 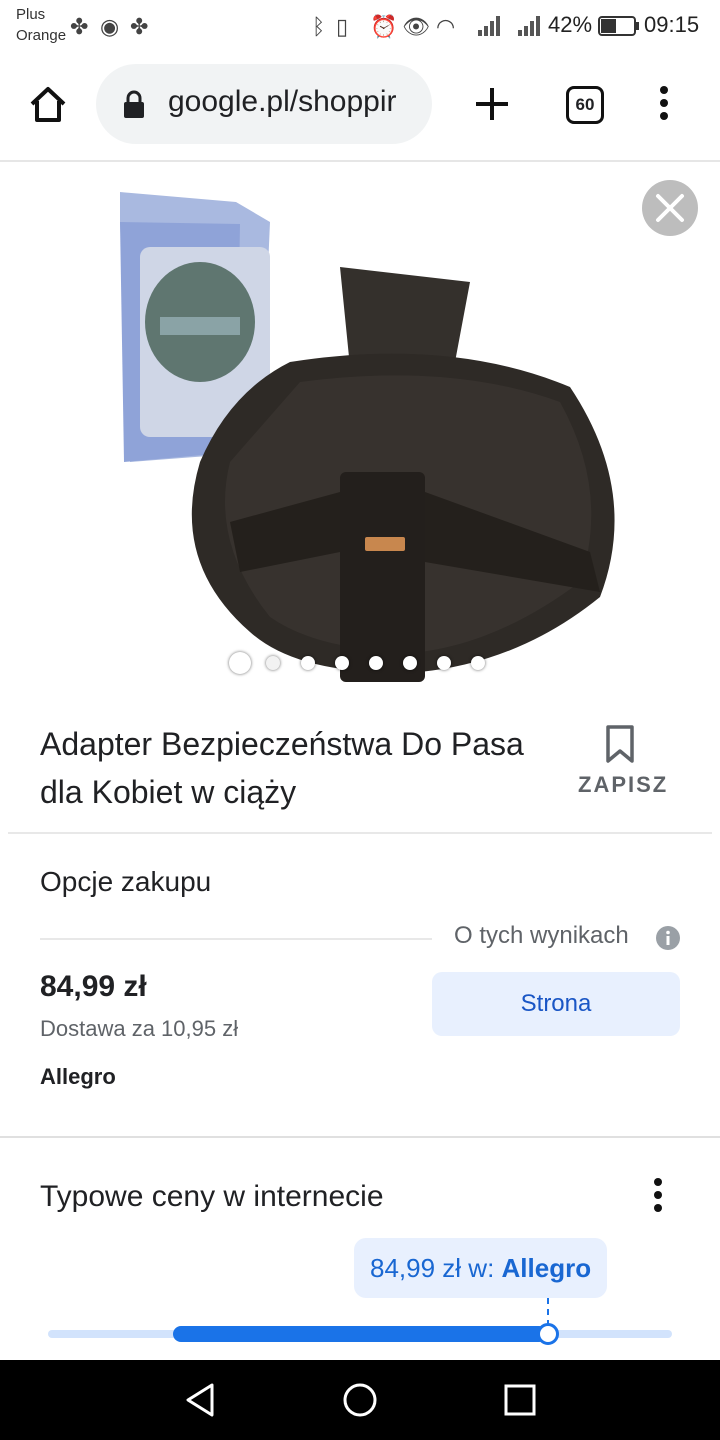 I want to click on wifi-icon: ◠, so click(x=446, y=26).